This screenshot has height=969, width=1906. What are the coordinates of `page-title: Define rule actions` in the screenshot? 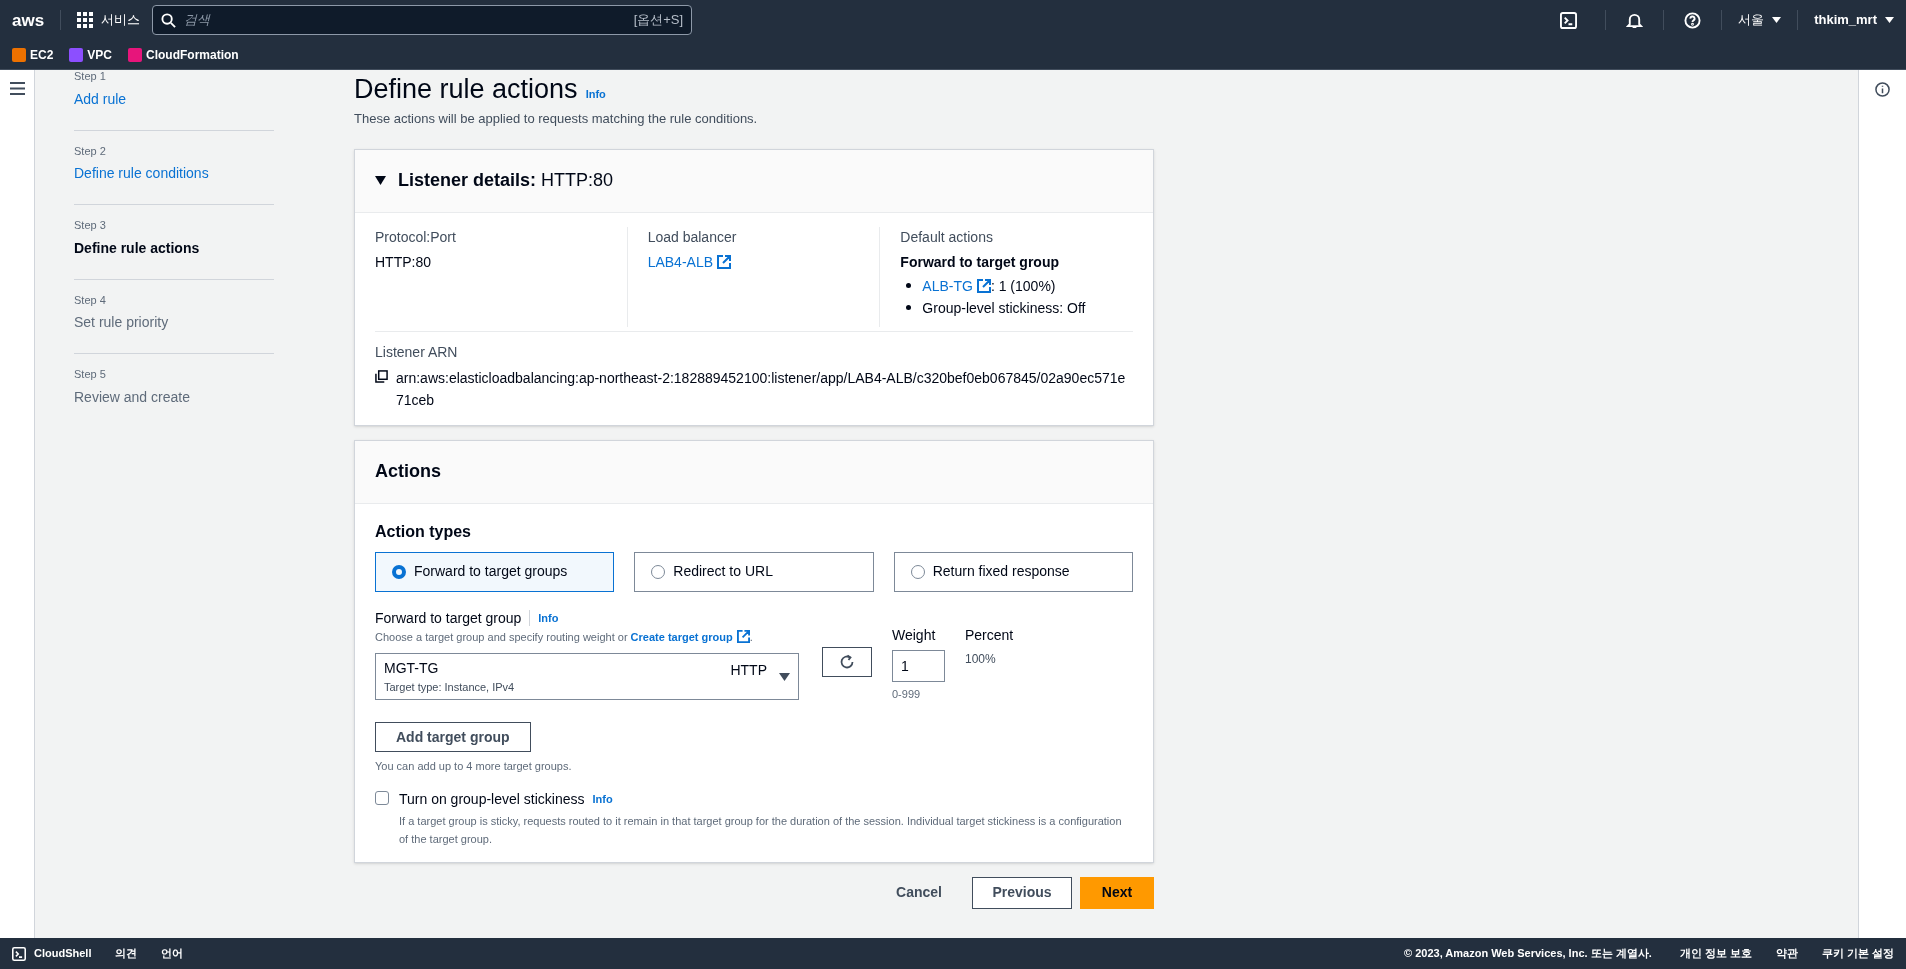 It's located at (466, 89).